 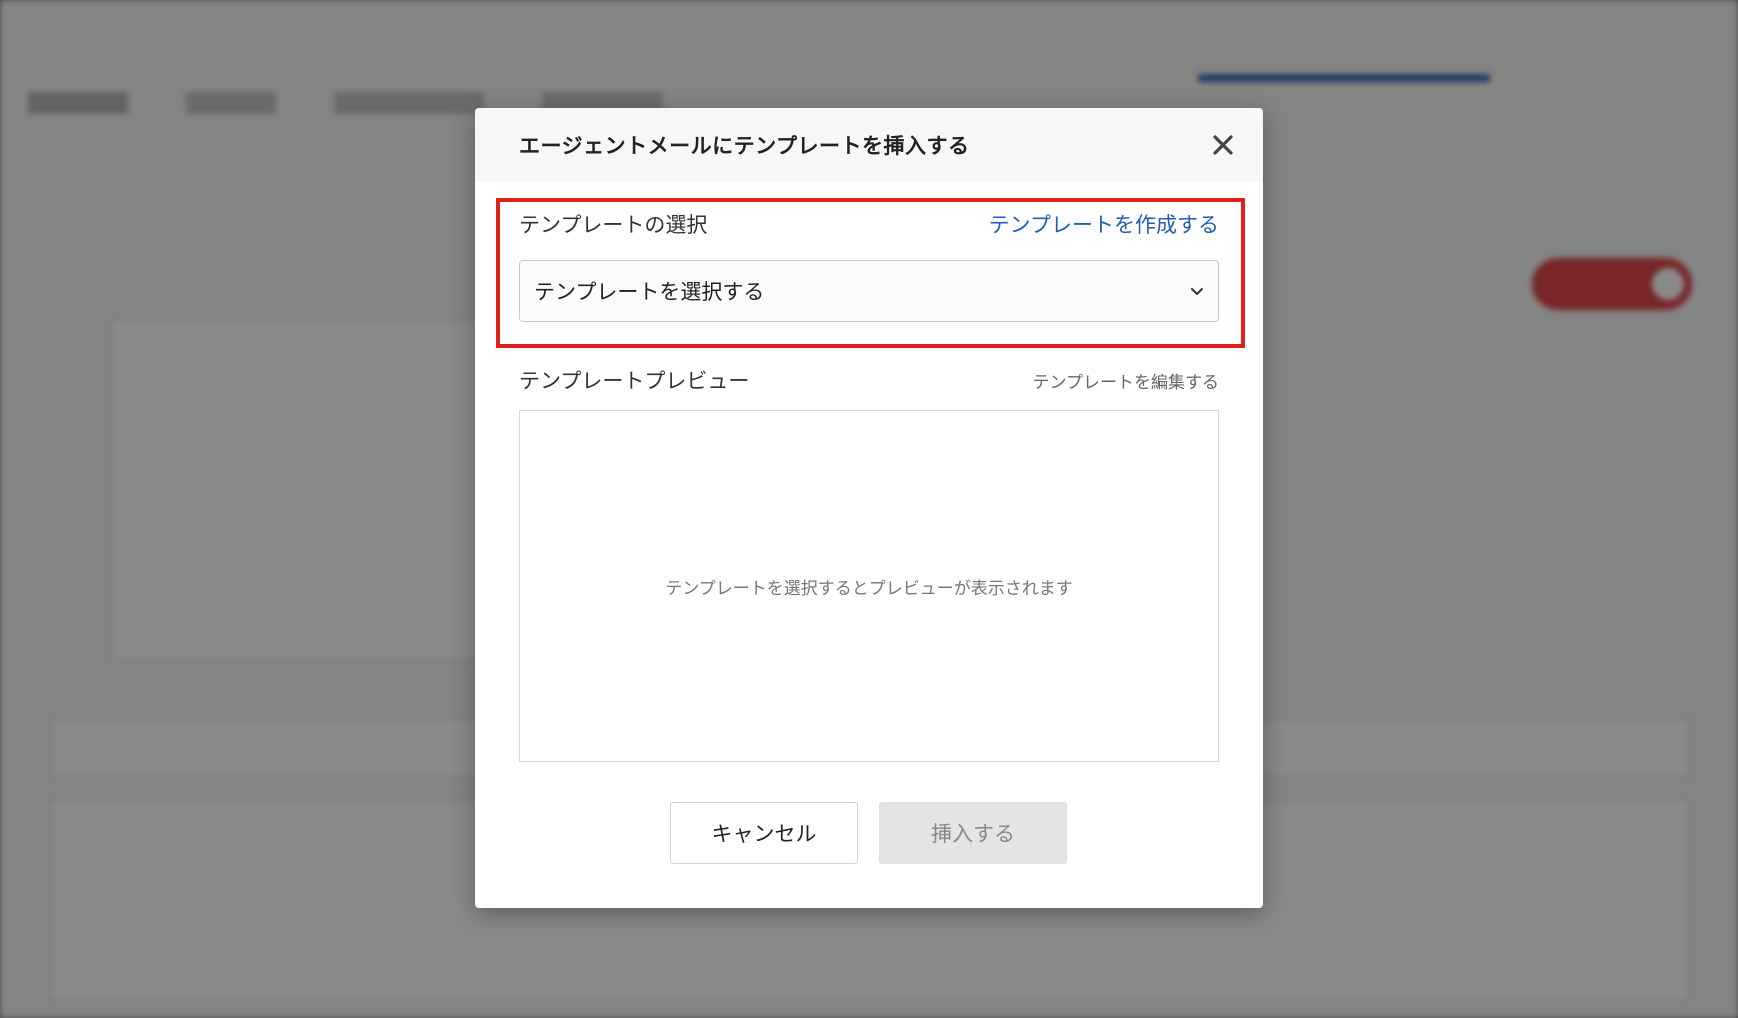 What do you see at coordinates (744, 146) in the screenshot?
I see `modal-title: エージェントメールにテンプレートを挿入する` at bounding box center [744, 146].